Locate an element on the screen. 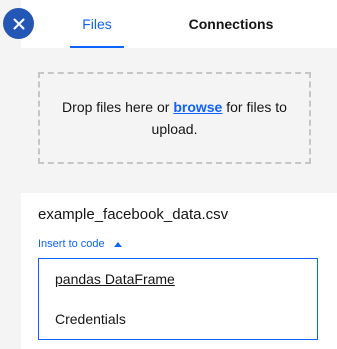  caret-up-icon is located at coordinates (117, 244).